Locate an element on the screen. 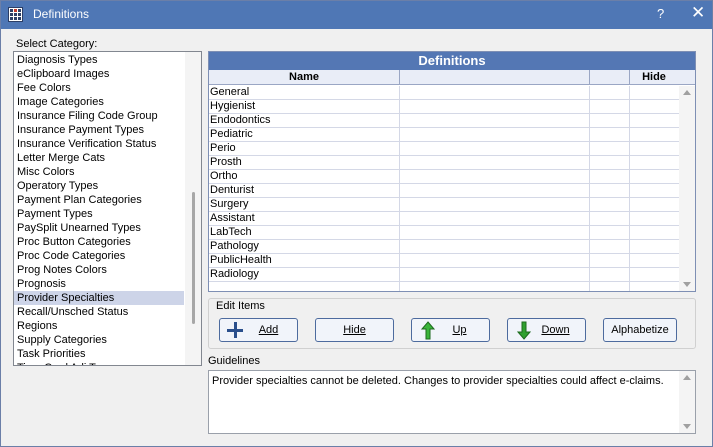 This screenshot has width=713, height=447. window-title: Definitions is located at coordinates (61, 14).